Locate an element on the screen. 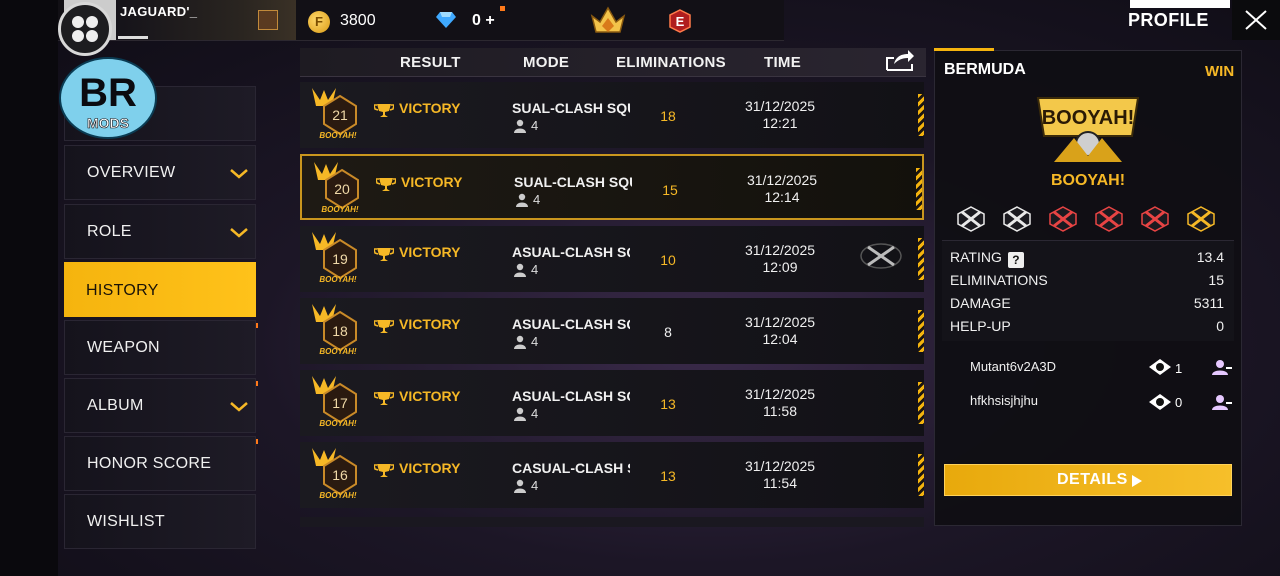  close-button is located at coordinates (1256, 20).